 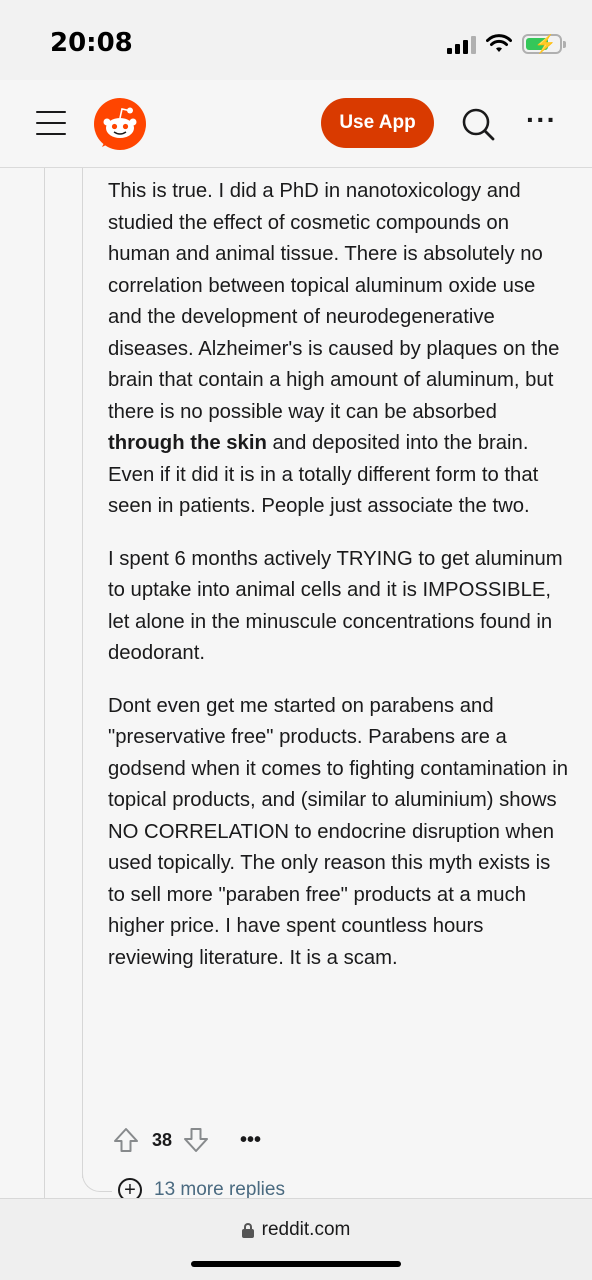 I want to click on vote-score: 38, so click(x=162, y=1139).